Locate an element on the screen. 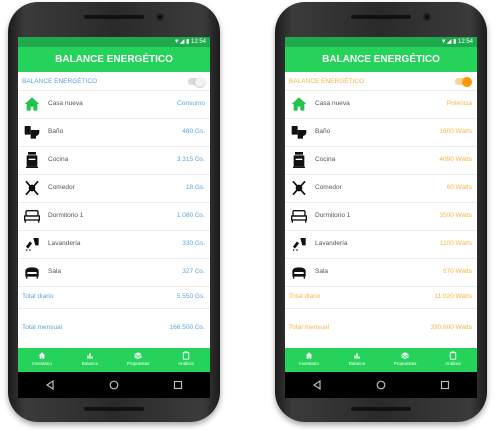 This screenshot has height=430, width=495. bathroom-icon is located at coordinates (299, 132).